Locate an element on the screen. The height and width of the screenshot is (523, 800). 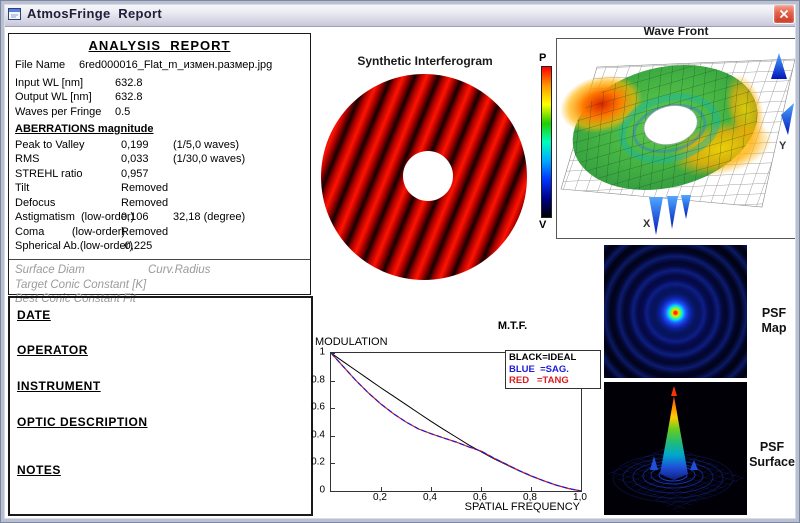
aberration-label: RMS is located at coordinates (27, 159).